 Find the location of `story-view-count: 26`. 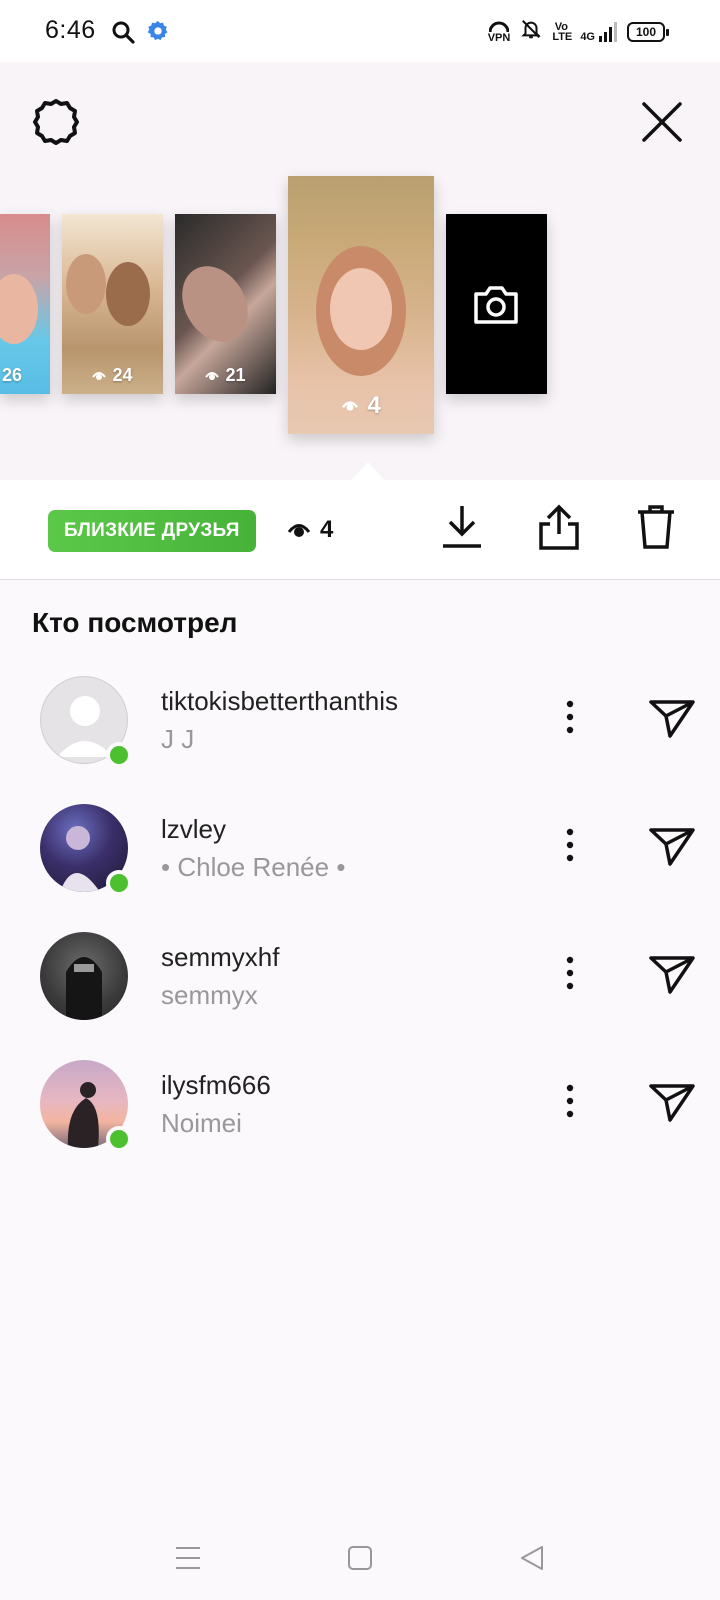

story-view-count: 26 is located at coordinates (12, 375).